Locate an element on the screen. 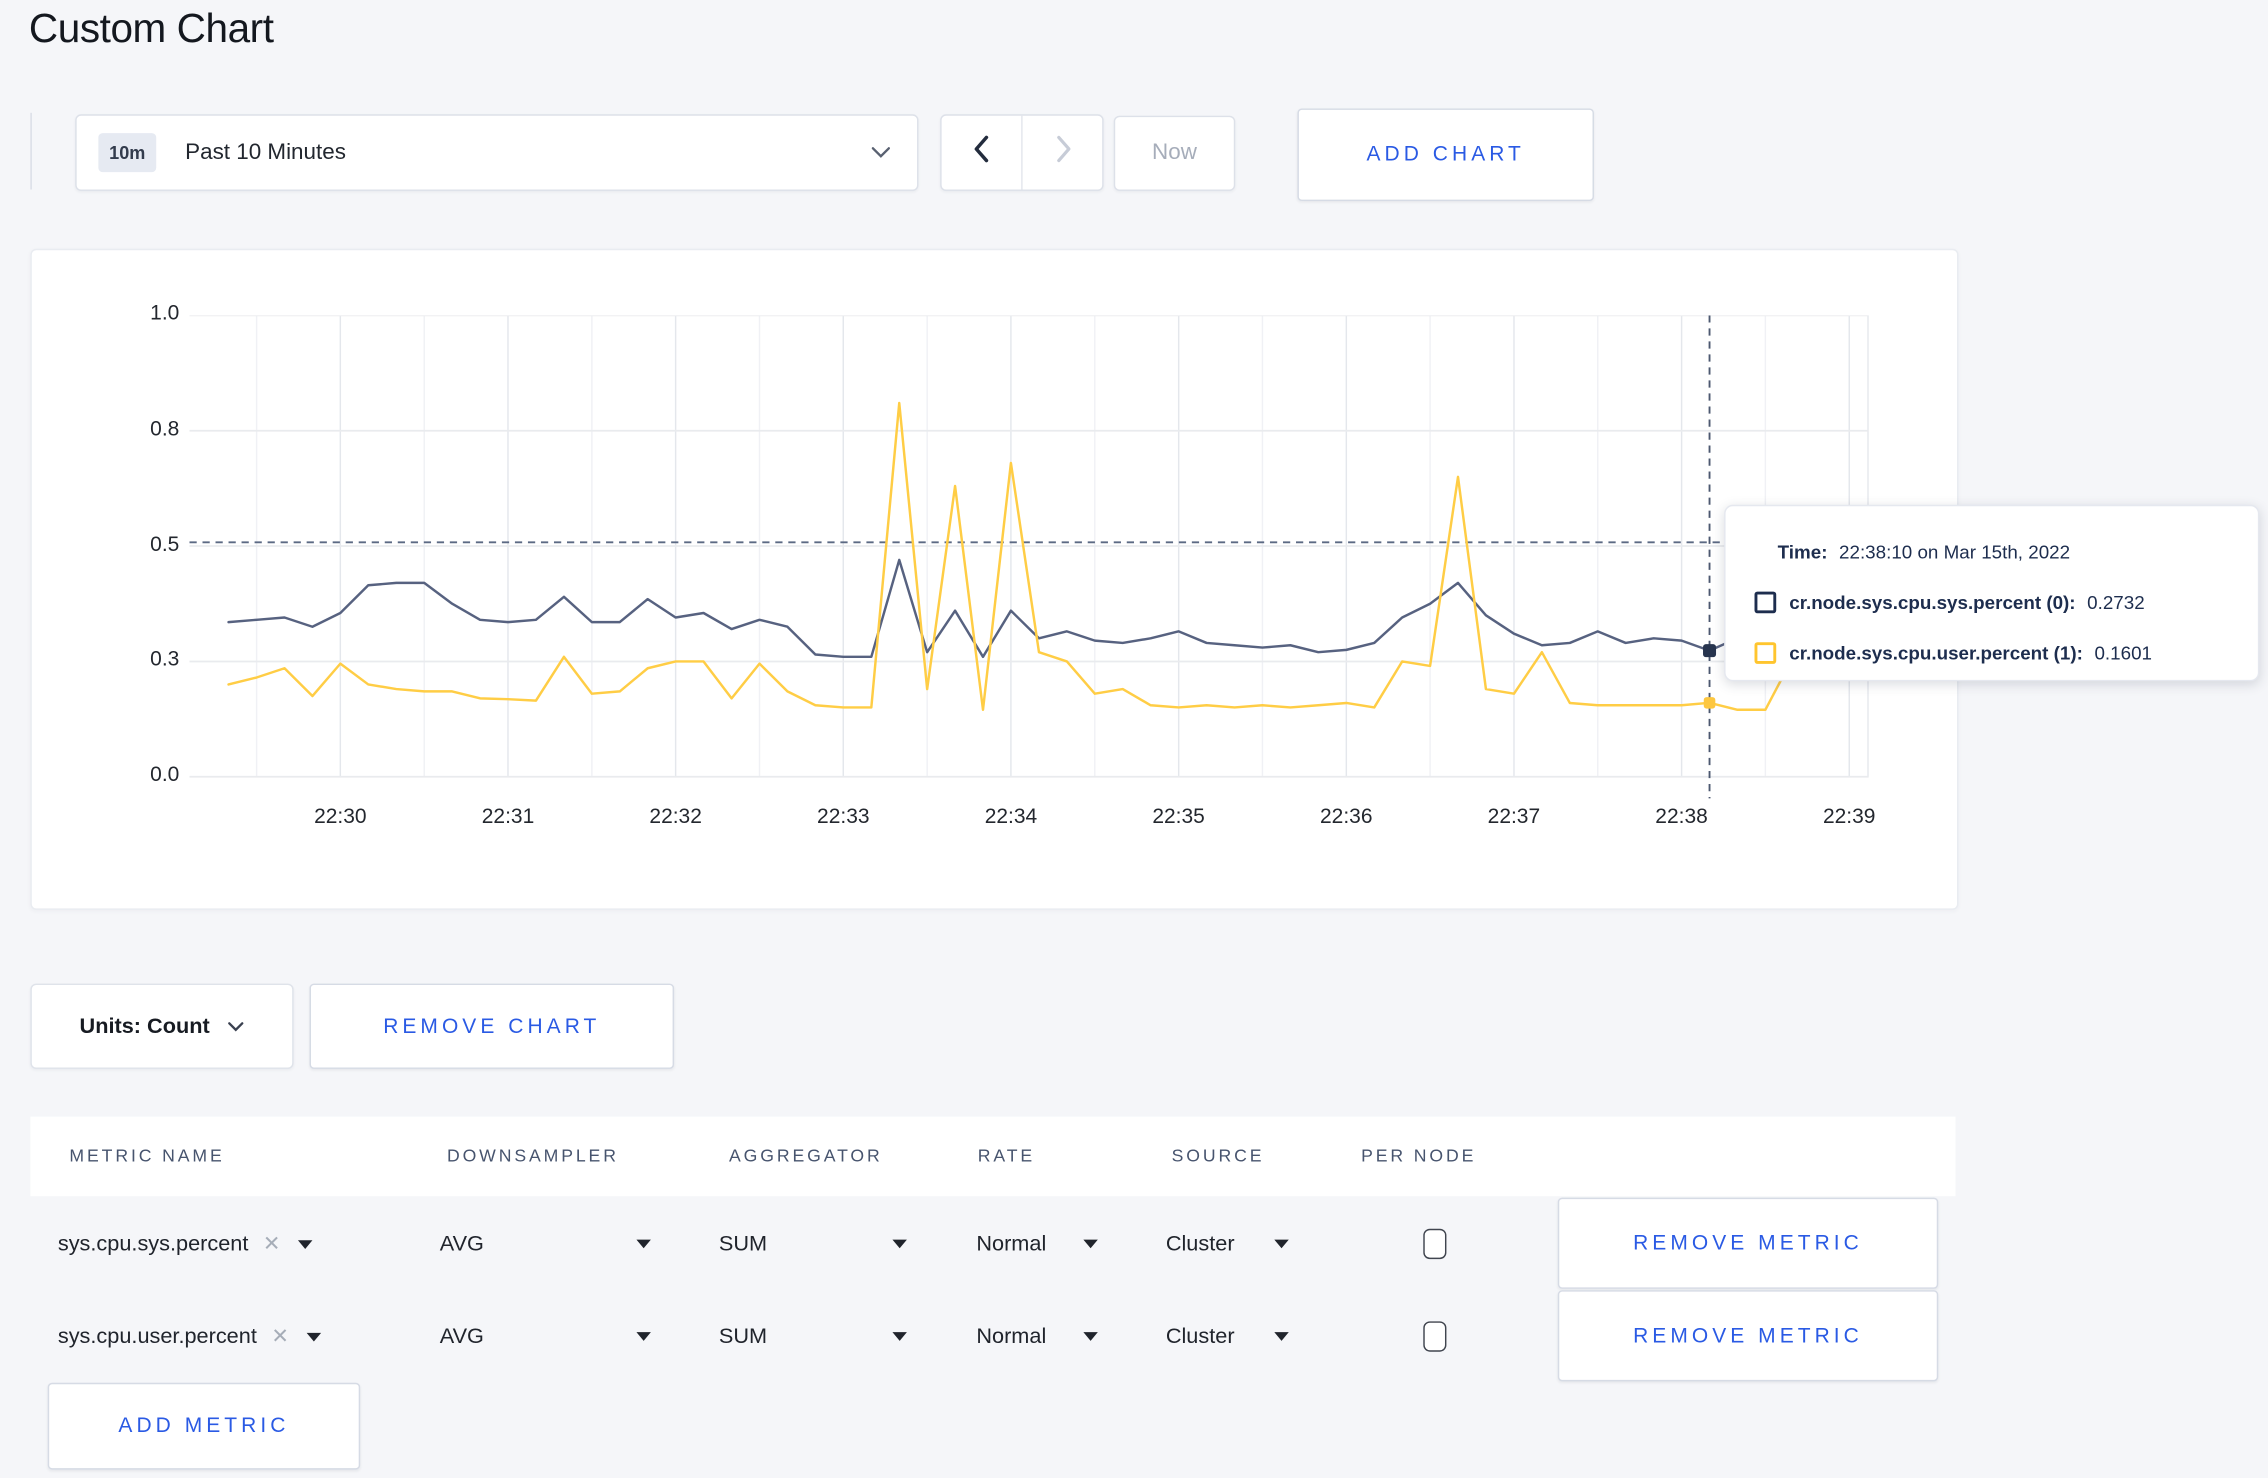 The width and height of the screenshot is (2268, 1478). y-tick-label: 0.3 is located at coordinates (165, 660).